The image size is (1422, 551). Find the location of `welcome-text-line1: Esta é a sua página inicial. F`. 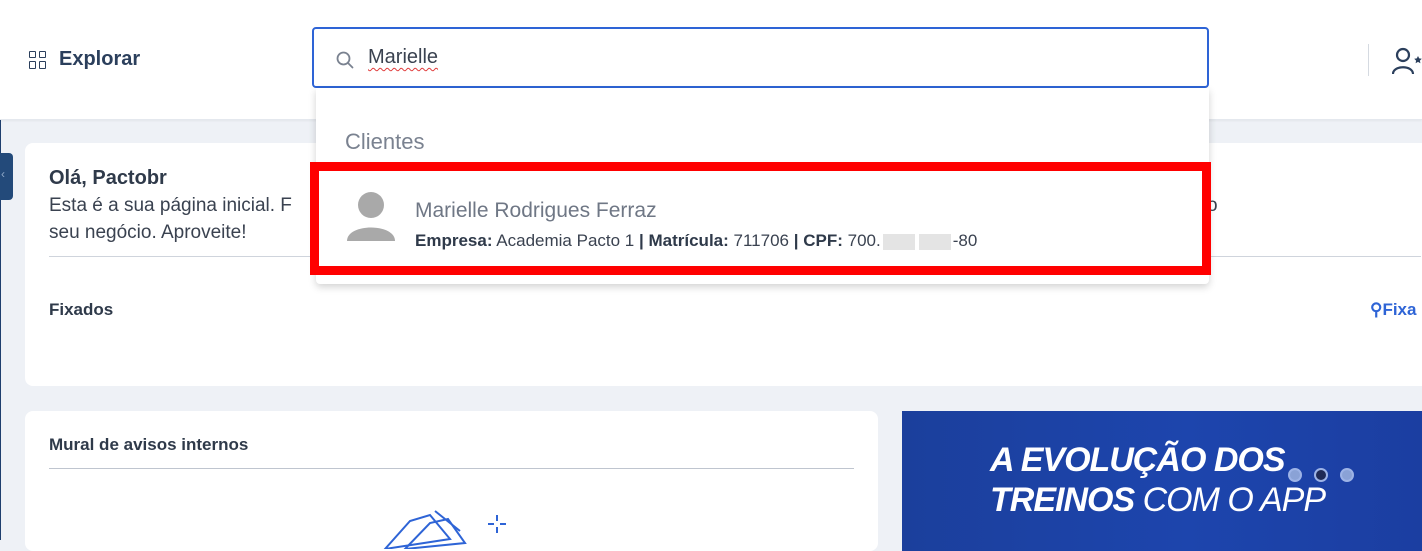

welcome-text-line1: Esta é a sua página inicial. F is located at coordinates (170, 205).